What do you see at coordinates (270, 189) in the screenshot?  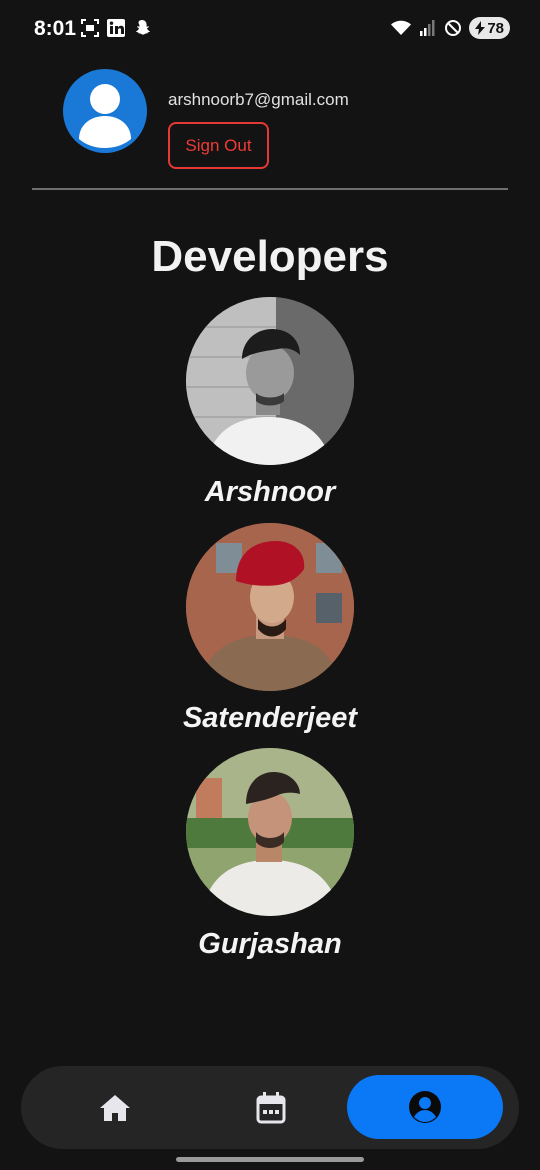 I see `divider` at bounding box center [270, 189].